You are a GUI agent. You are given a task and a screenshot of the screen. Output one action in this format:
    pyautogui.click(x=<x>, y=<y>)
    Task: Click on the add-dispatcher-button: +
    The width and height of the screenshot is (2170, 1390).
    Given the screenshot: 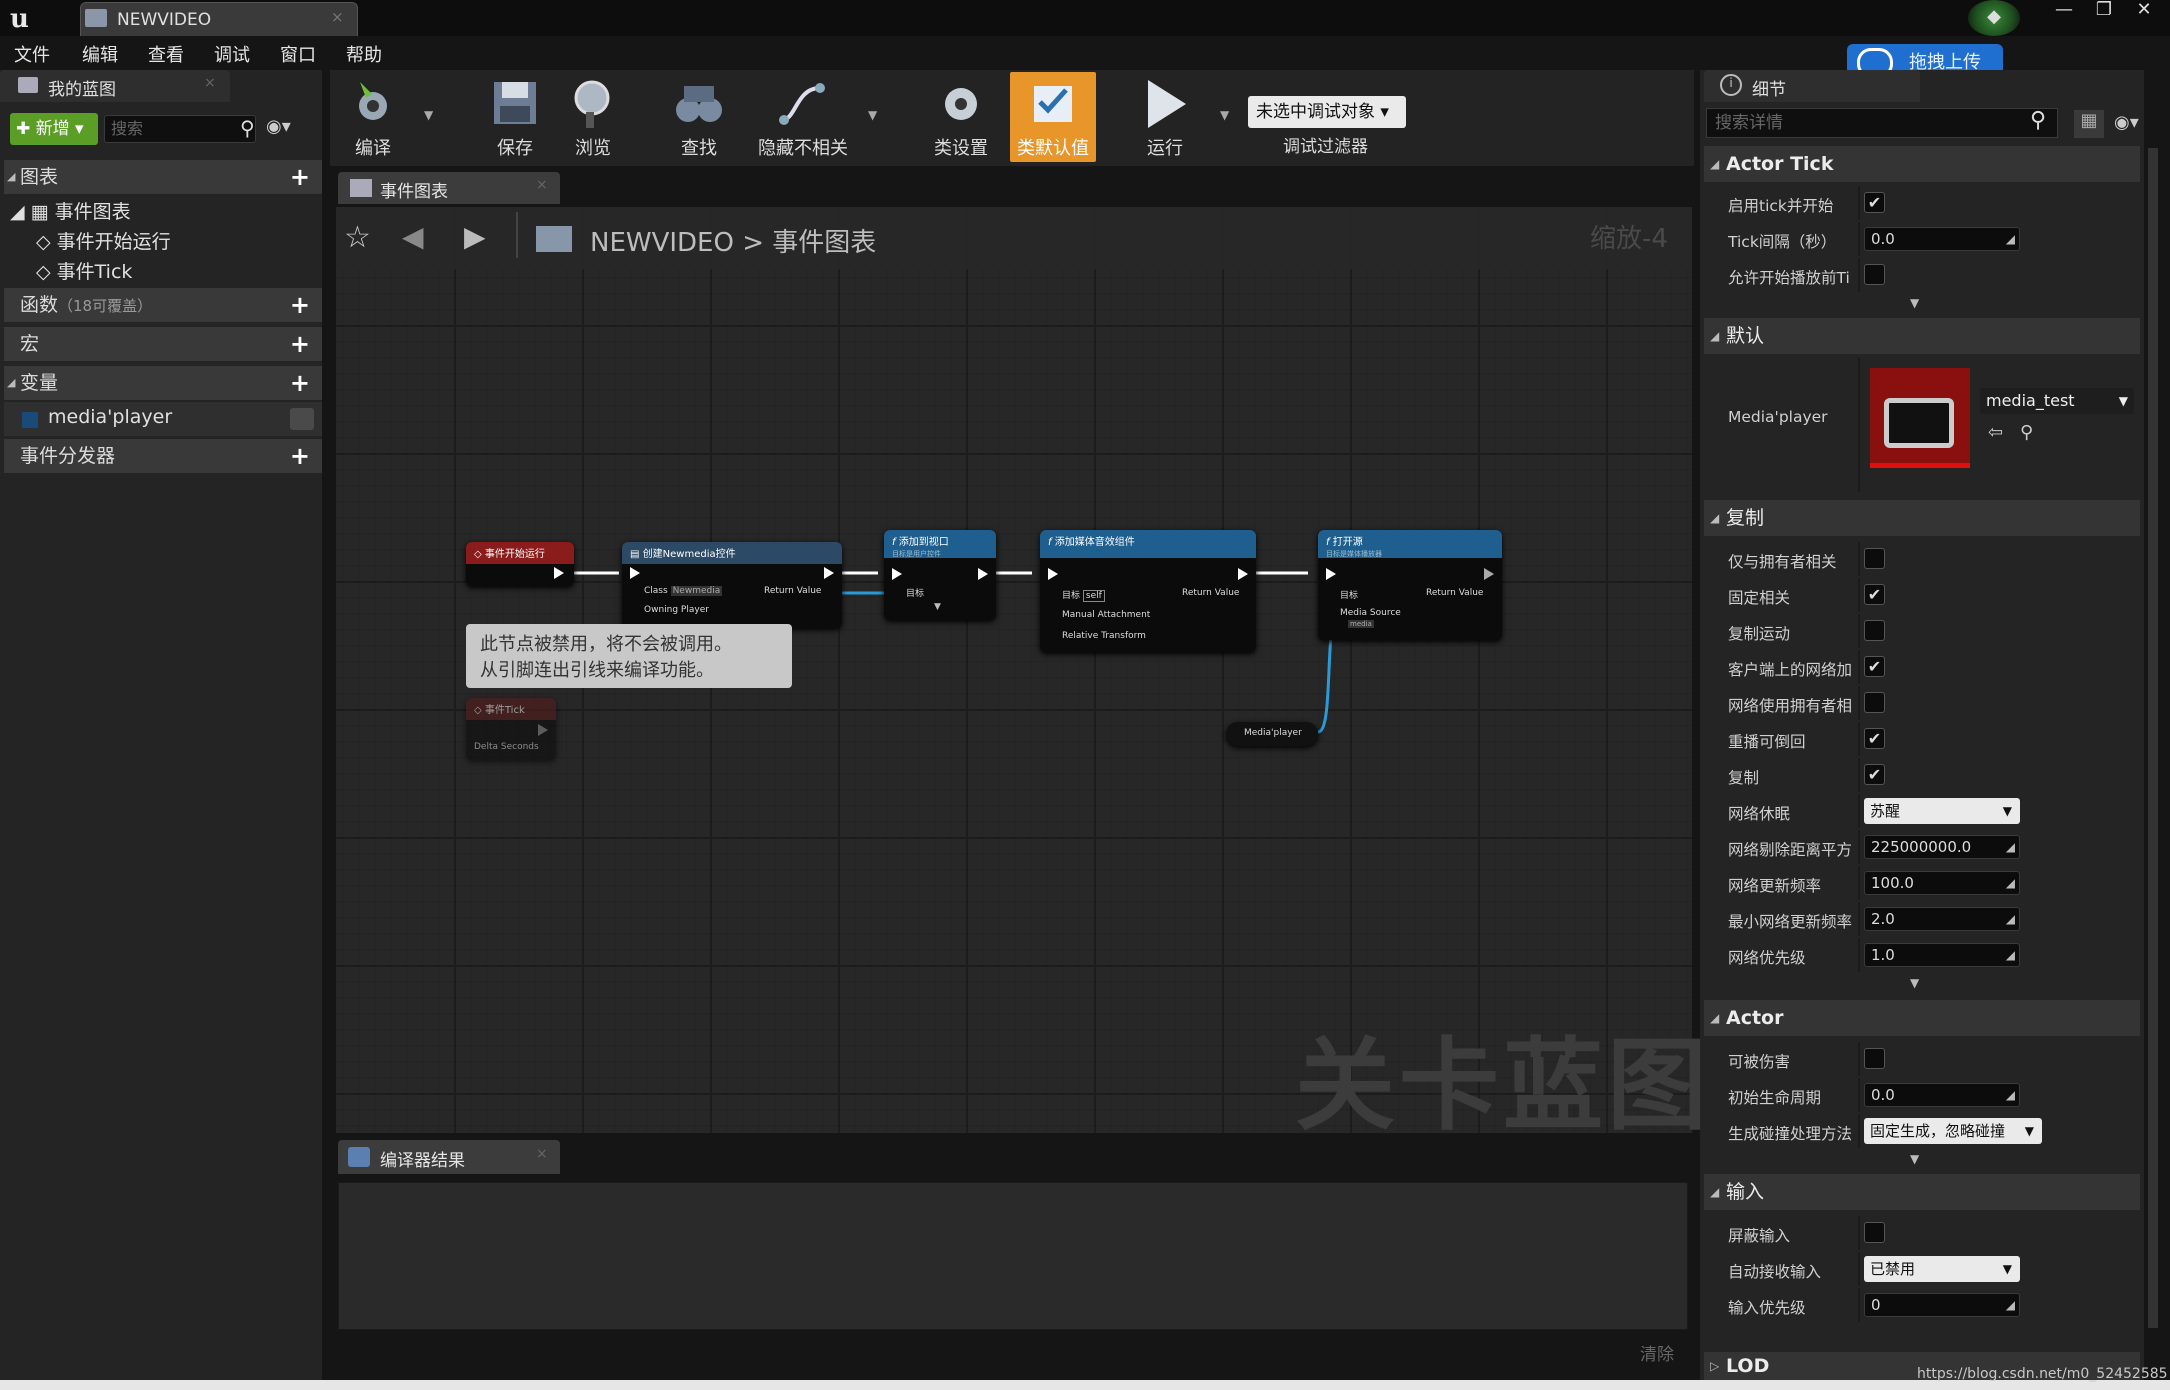 What is the action you would take?
    pyautogui.click(x=300, y=456)
    